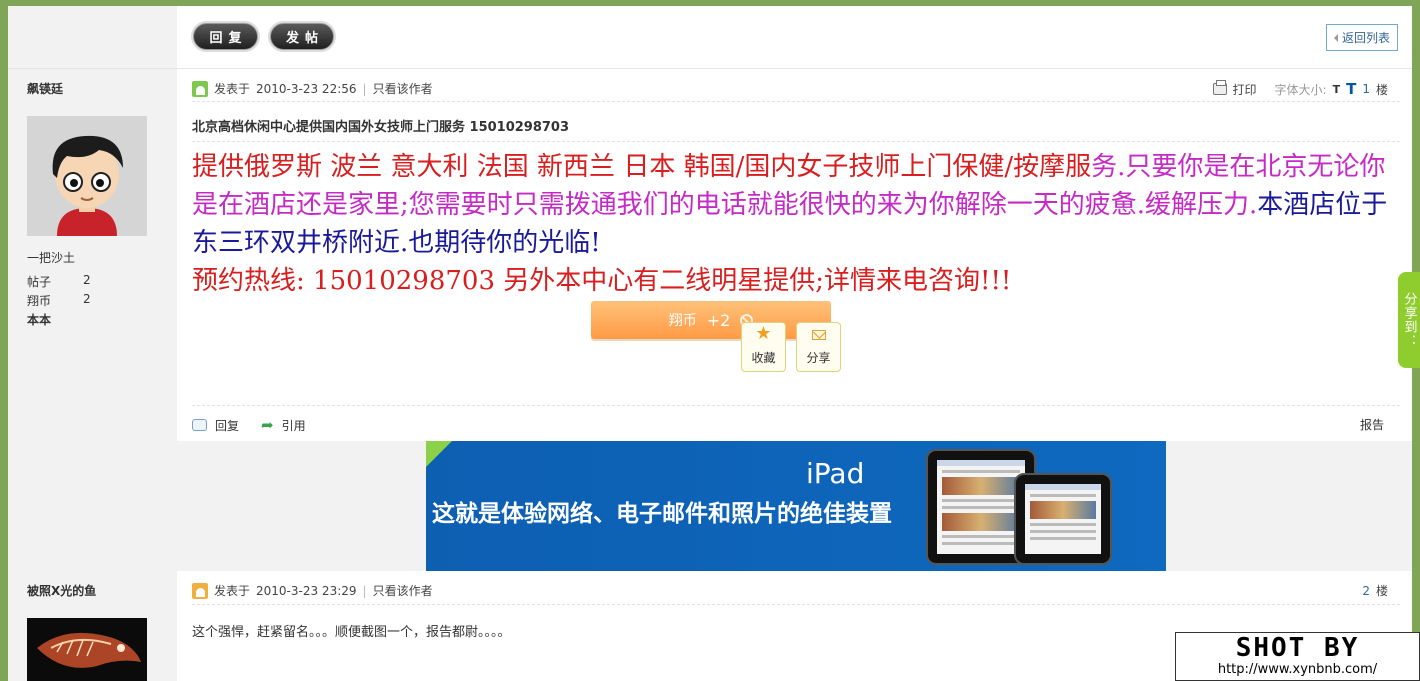  Describe the element at coordinates (1335, 37) in the screenshot. I see `arrow-left-icon` at that location.